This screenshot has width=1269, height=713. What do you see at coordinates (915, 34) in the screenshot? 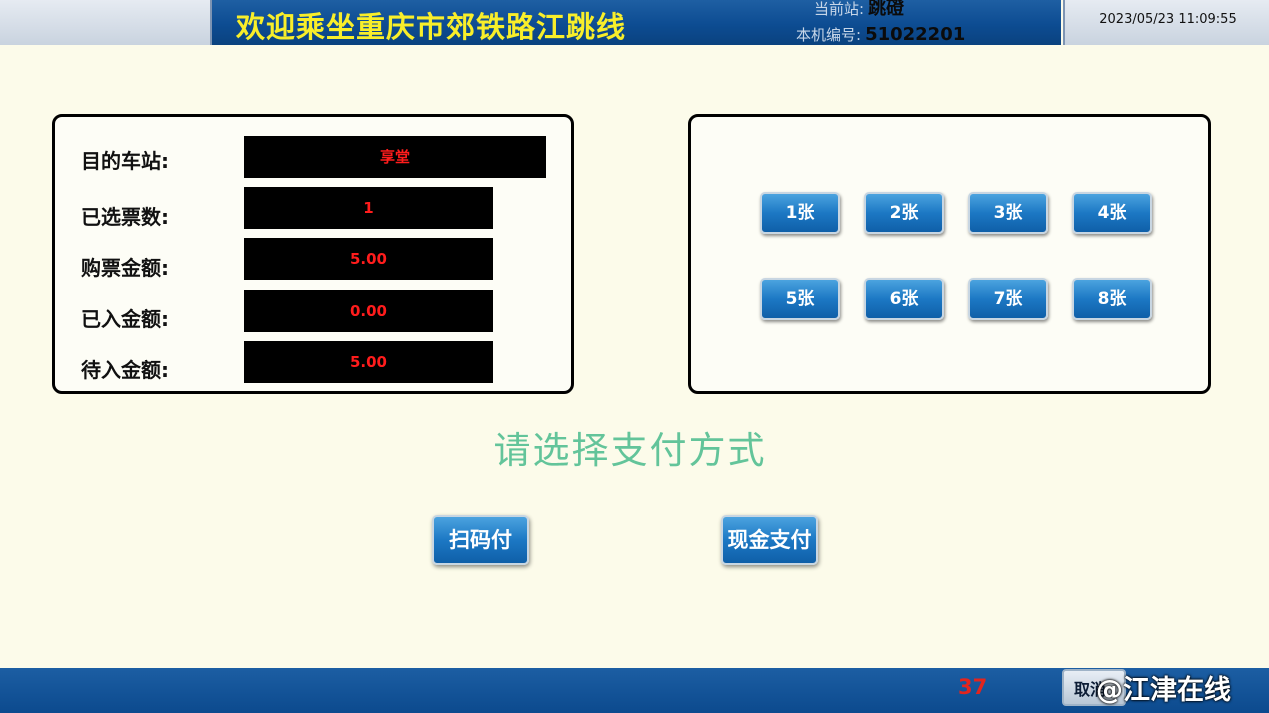
I see `machine-no-value: 51022201` at bounding box center [915, 34].